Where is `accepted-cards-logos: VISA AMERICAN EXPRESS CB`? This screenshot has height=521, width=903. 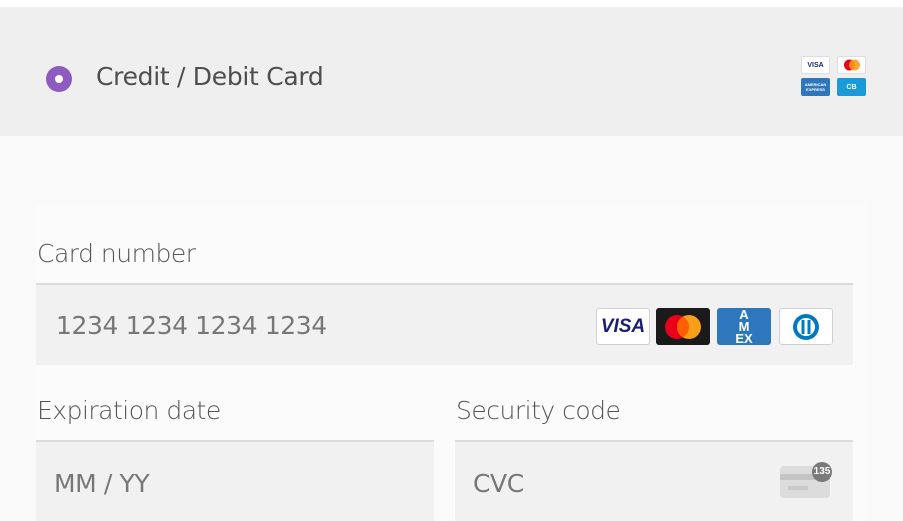 accepted-cards-logos: VISA AMERICAN EXPRESS CB is located at coordinates (834, 77).